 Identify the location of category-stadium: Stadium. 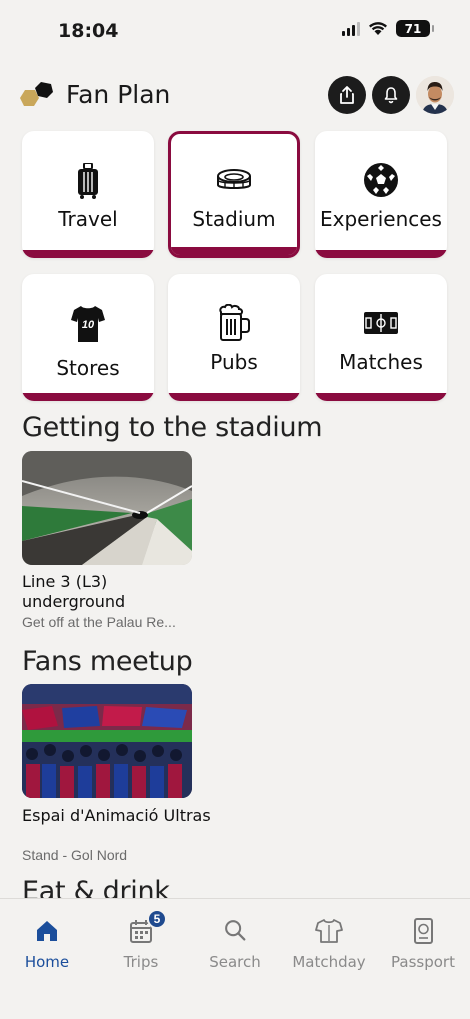
(234, 194).